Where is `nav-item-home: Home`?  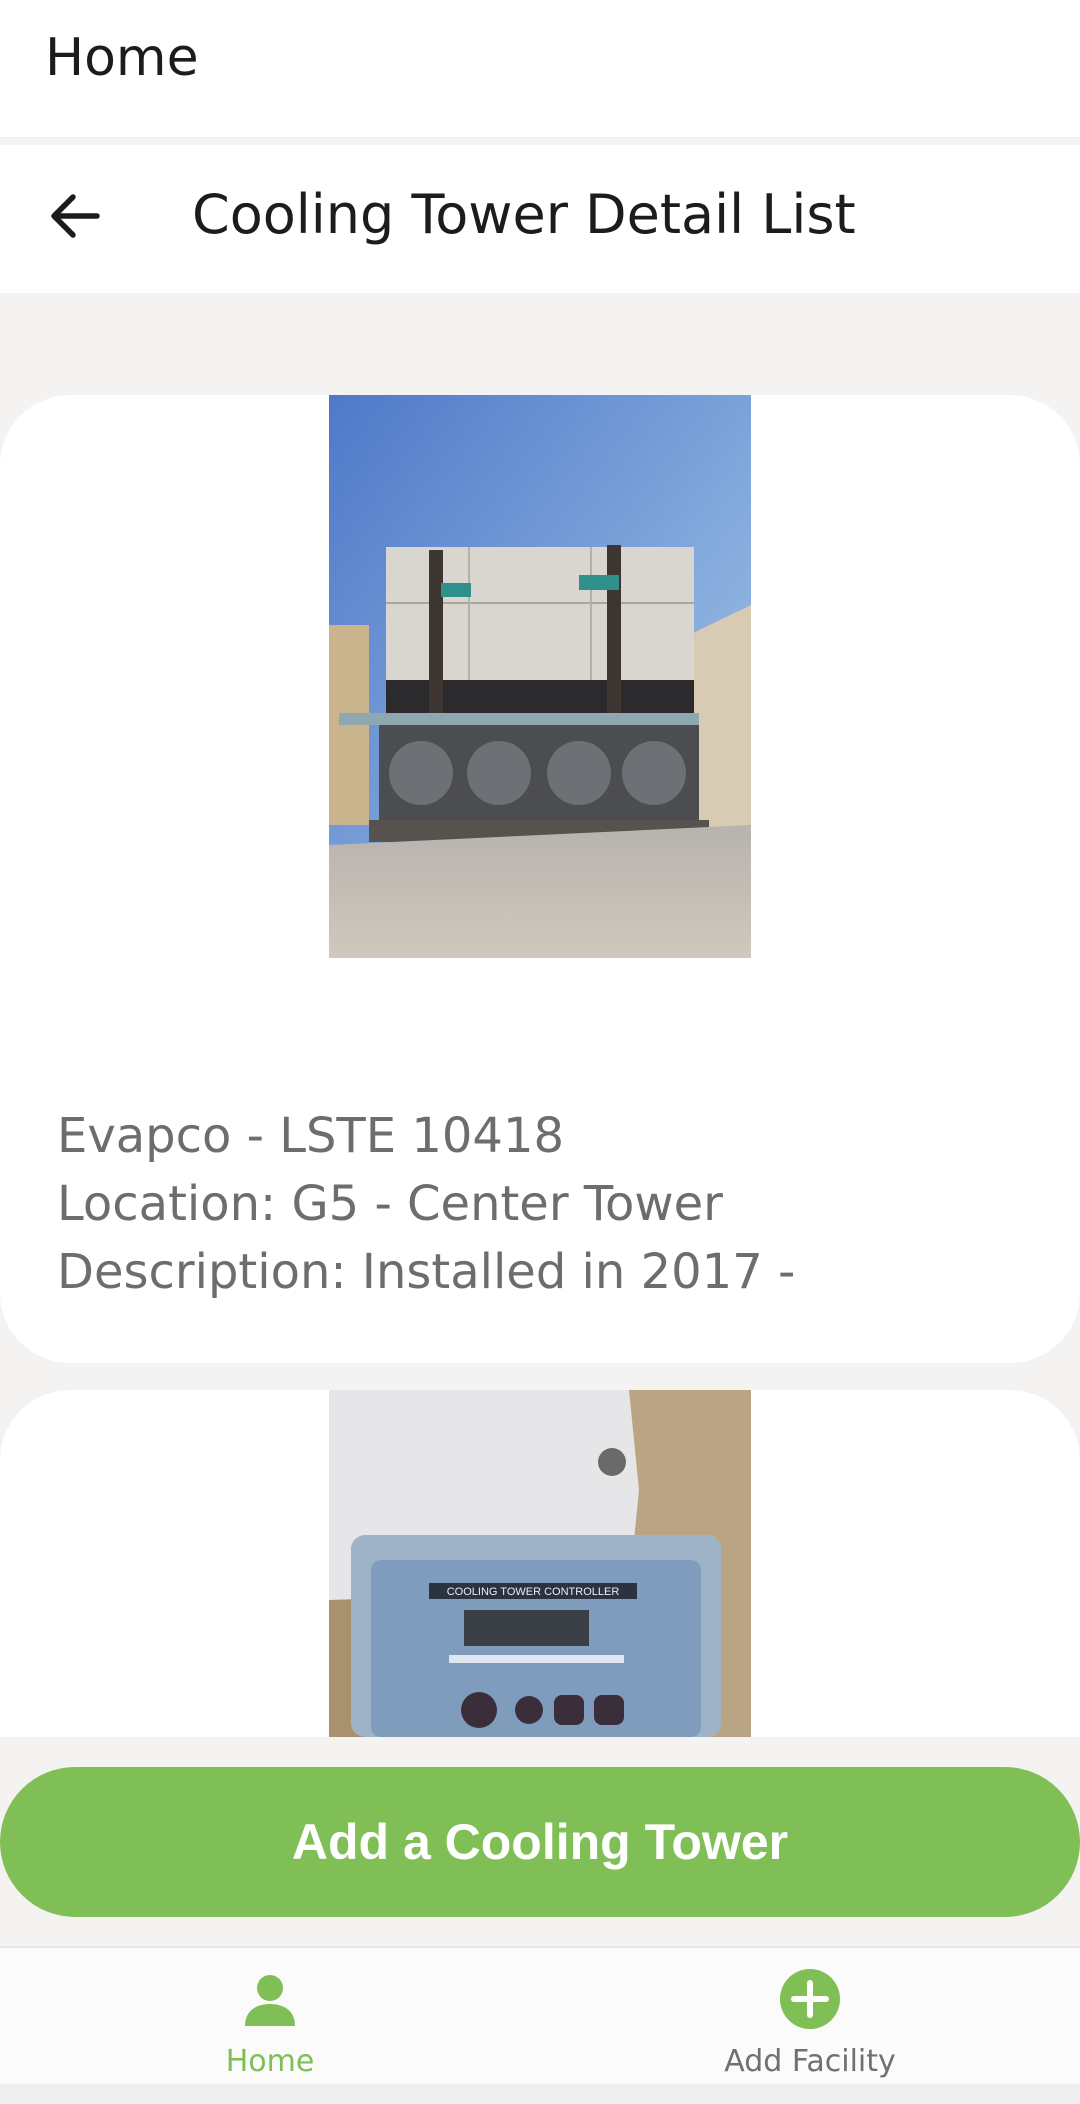
nav-item-home: Home is located at coordinates (270, 2017).